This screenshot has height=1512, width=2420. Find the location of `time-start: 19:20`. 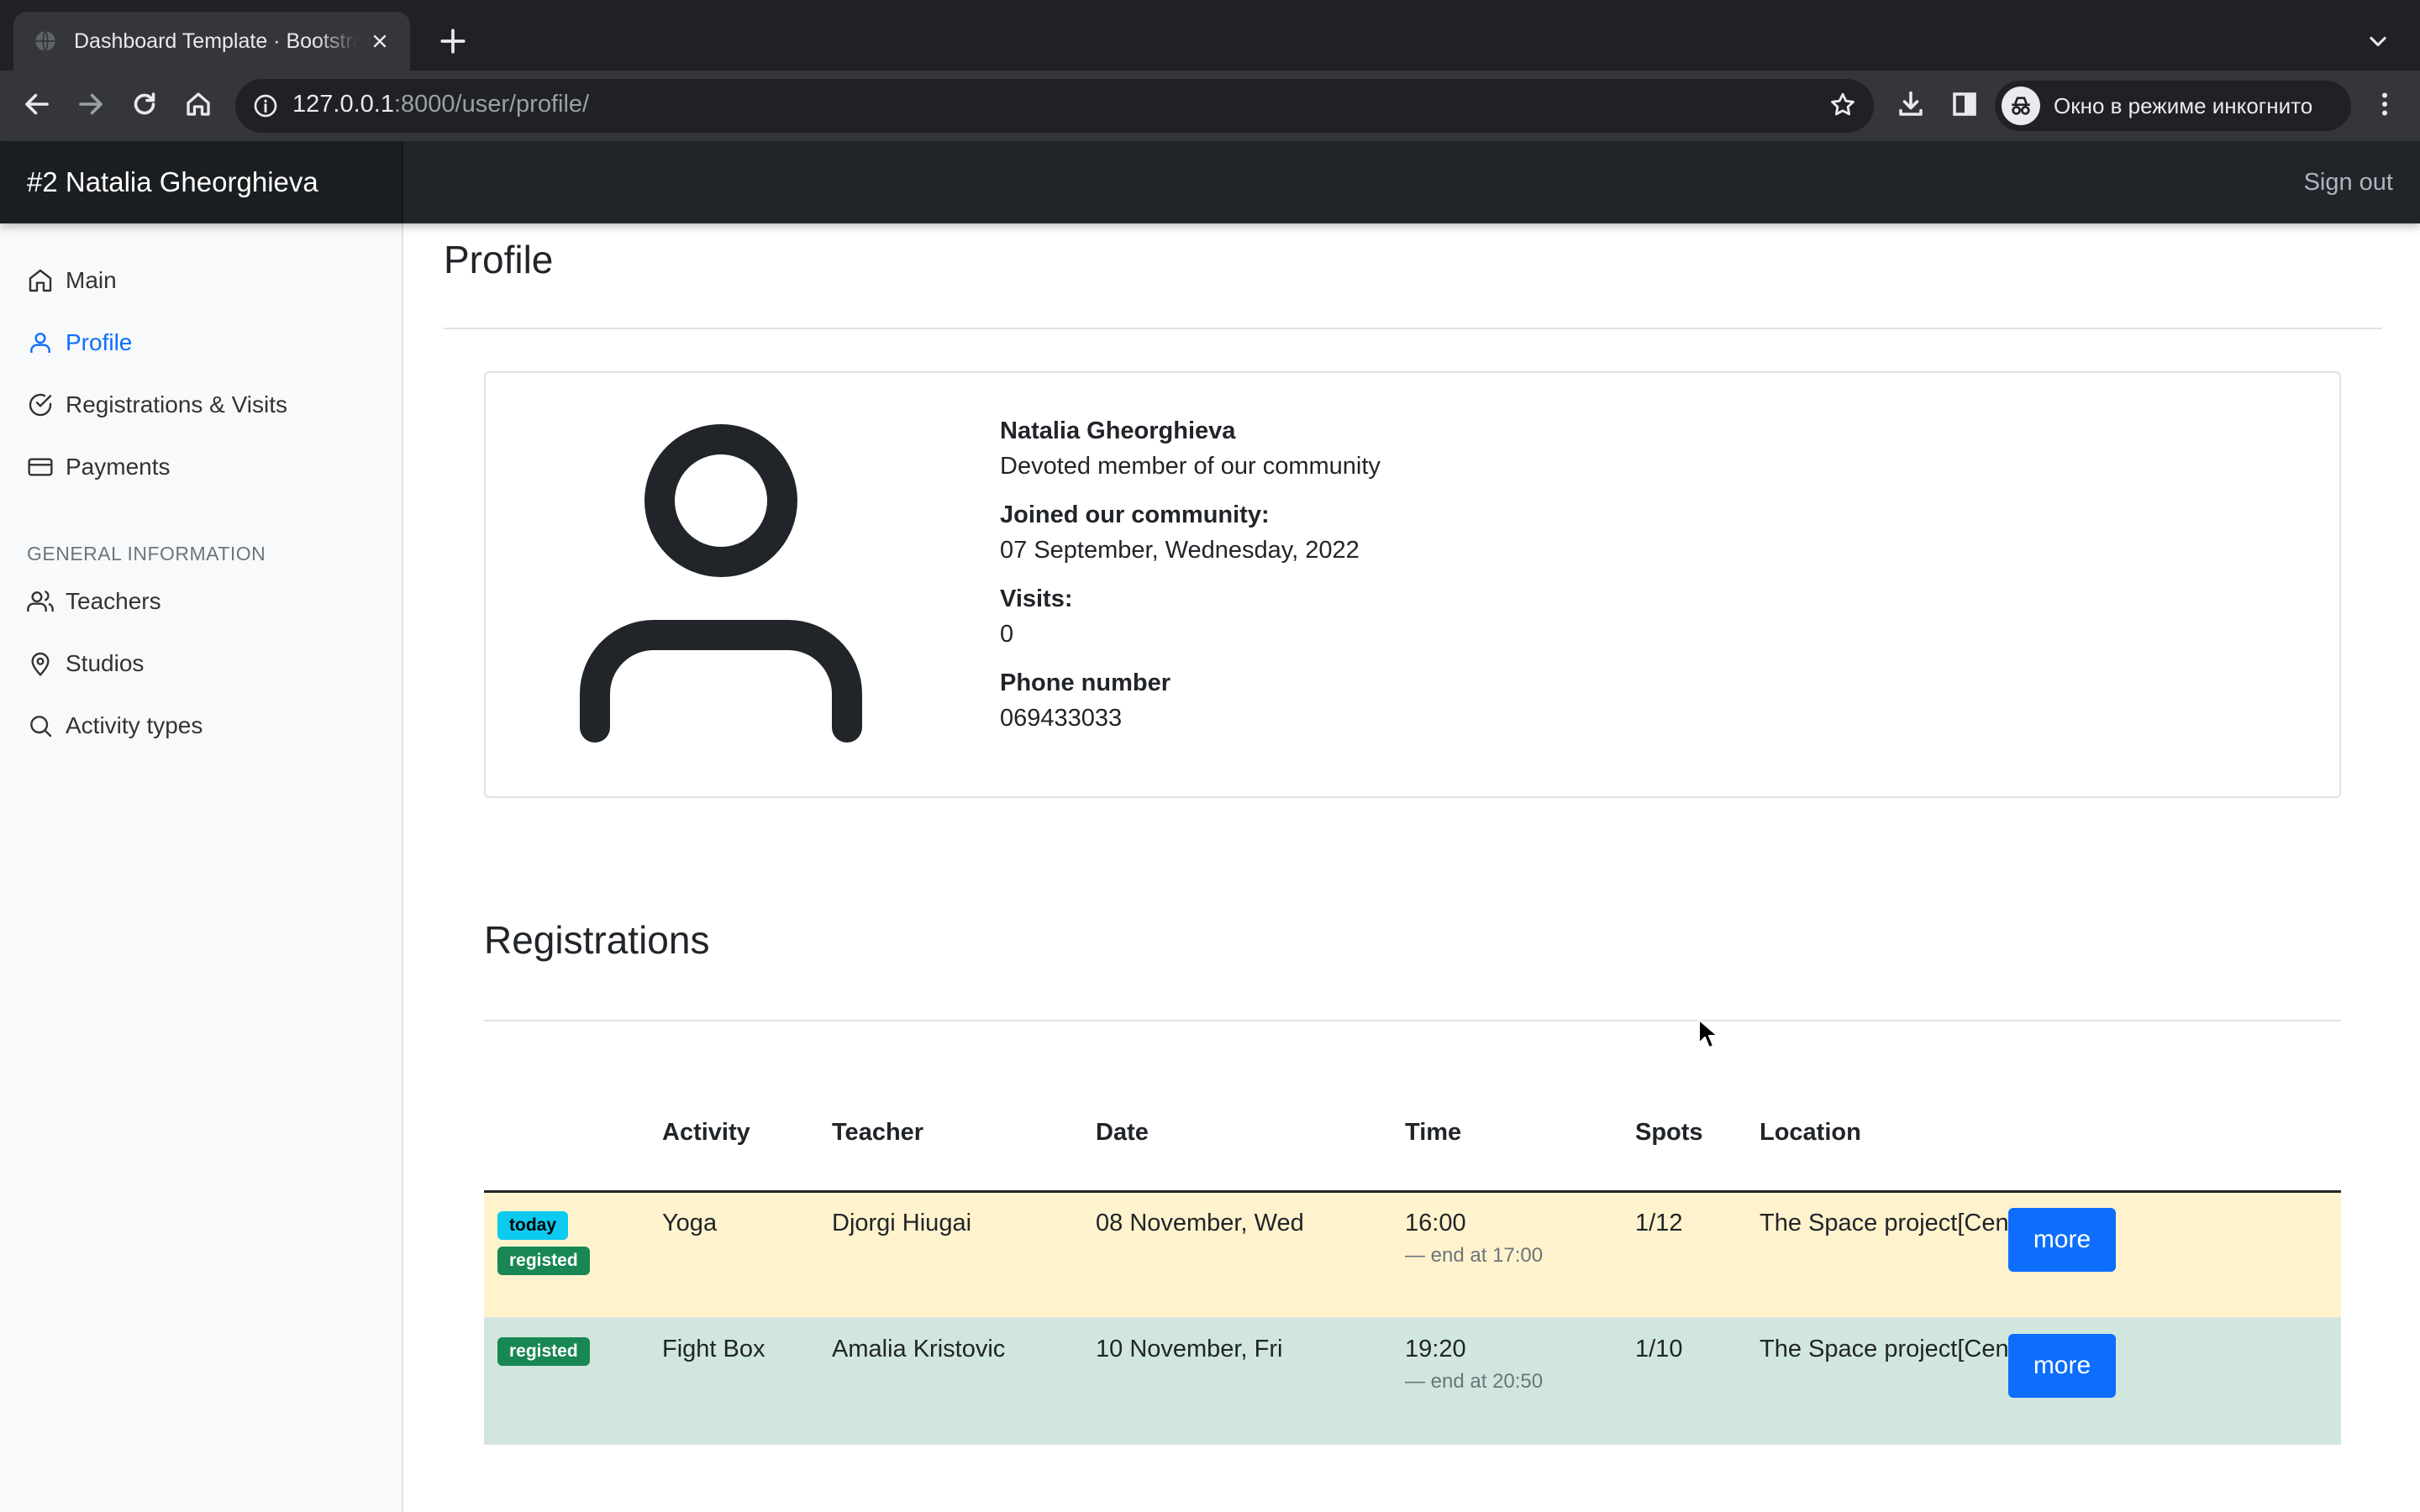

time-start: 19:20 is located at coordinates (1436, 1349).